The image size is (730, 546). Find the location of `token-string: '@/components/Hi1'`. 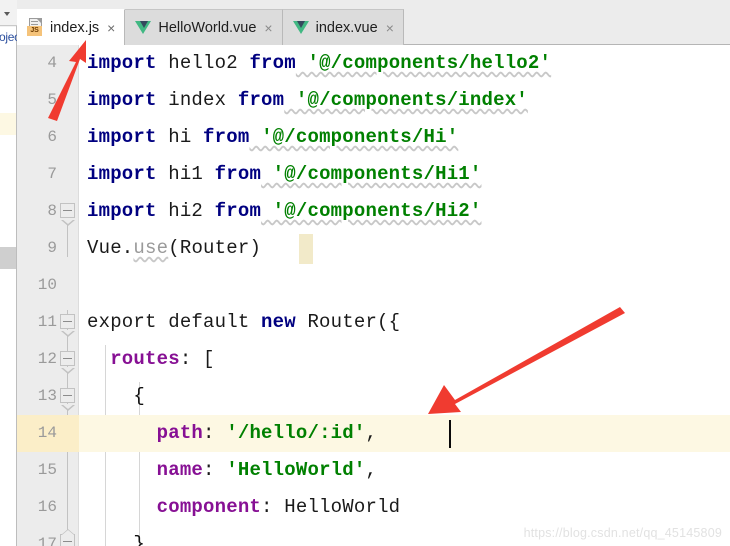

token-string: '@/components/Hi1' is located at coordinates (371, 174).